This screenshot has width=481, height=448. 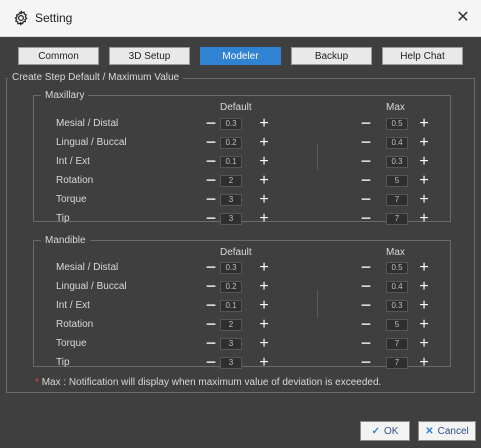 What do you see at coordinates (264, 344) in the screenshot?
I see `mandible-torque-default-plus: +` at bounding box center [264, 344].